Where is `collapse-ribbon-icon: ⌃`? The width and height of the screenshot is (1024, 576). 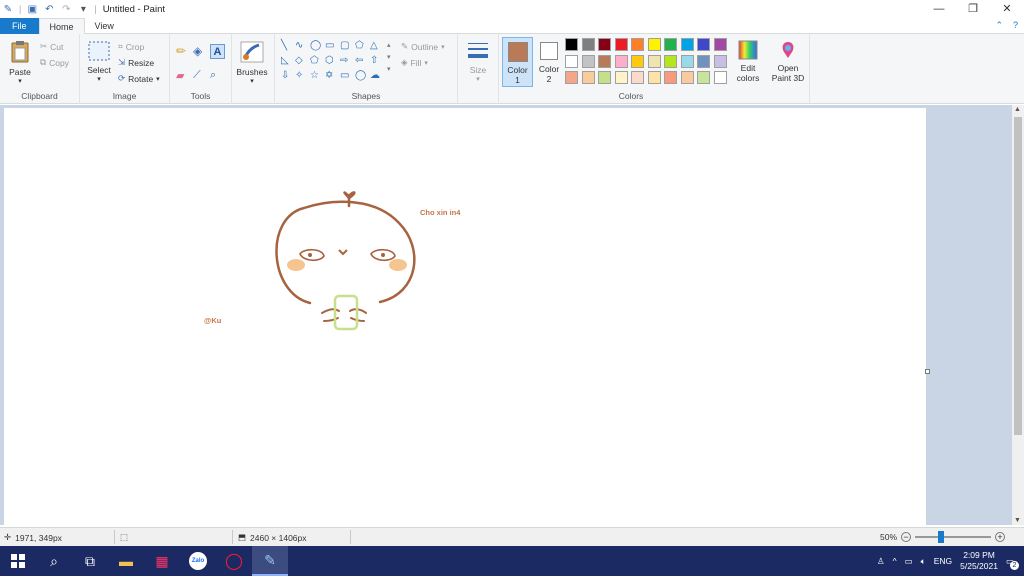
collapse-ribbon-icon: ⌃ is located at coordinates (999, 25).